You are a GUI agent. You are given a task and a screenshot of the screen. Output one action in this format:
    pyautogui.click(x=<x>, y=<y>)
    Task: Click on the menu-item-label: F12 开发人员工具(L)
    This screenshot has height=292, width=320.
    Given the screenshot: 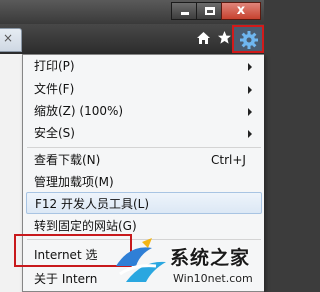 What is the action you would take?
    pyautogui.click(x=92, y=204)
    